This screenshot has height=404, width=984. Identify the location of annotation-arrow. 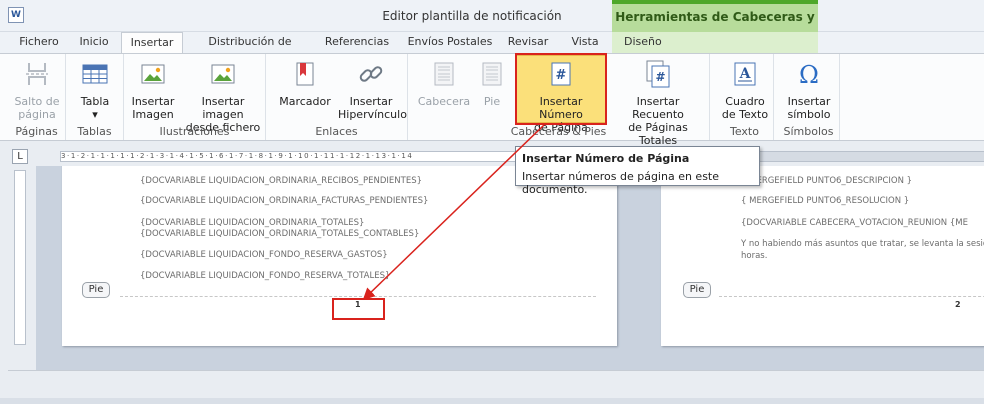
(453, 212).